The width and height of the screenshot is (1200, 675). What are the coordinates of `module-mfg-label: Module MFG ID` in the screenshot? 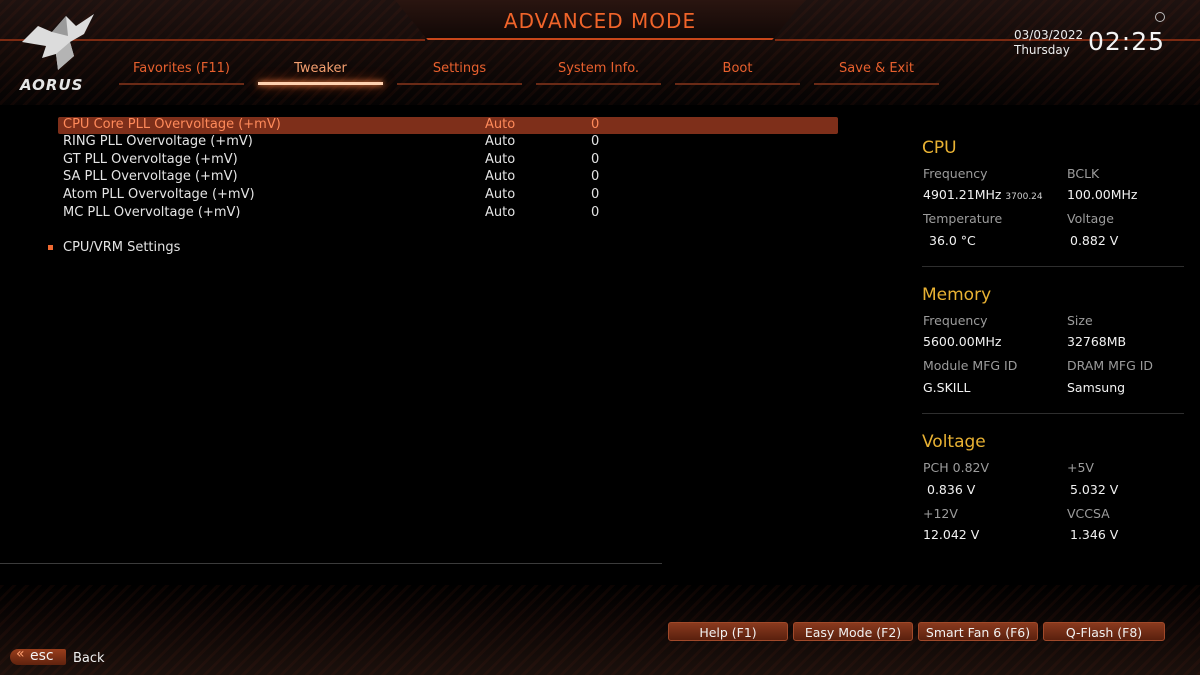 It's located at (970, 365).